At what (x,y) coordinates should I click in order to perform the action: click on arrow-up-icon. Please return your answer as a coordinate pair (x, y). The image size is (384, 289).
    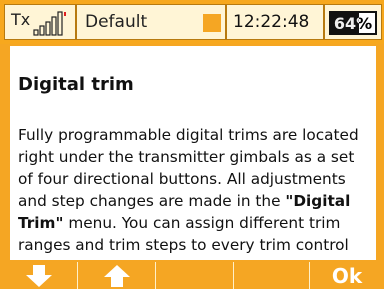
    Looking at the image, I should click on (117, 276).